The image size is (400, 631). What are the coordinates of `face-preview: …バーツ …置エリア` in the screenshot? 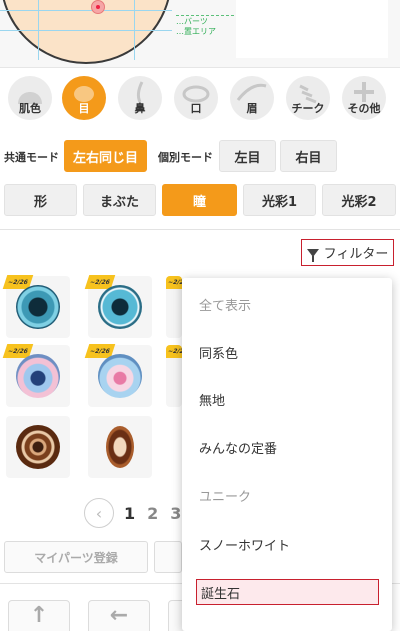 It's located at (200, 34).